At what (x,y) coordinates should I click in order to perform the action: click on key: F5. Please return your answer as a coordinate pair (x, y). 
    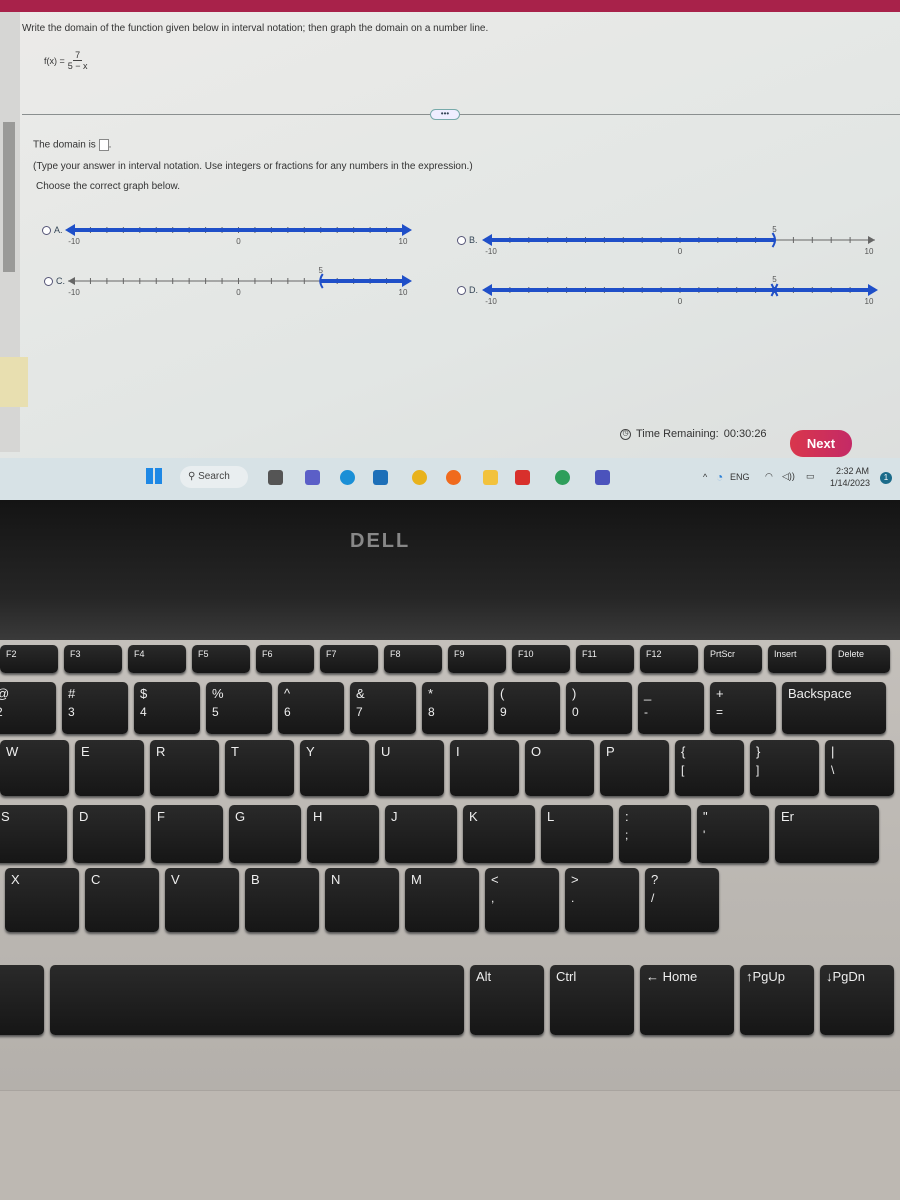
    Looking at the image, I should click on (221, 659).